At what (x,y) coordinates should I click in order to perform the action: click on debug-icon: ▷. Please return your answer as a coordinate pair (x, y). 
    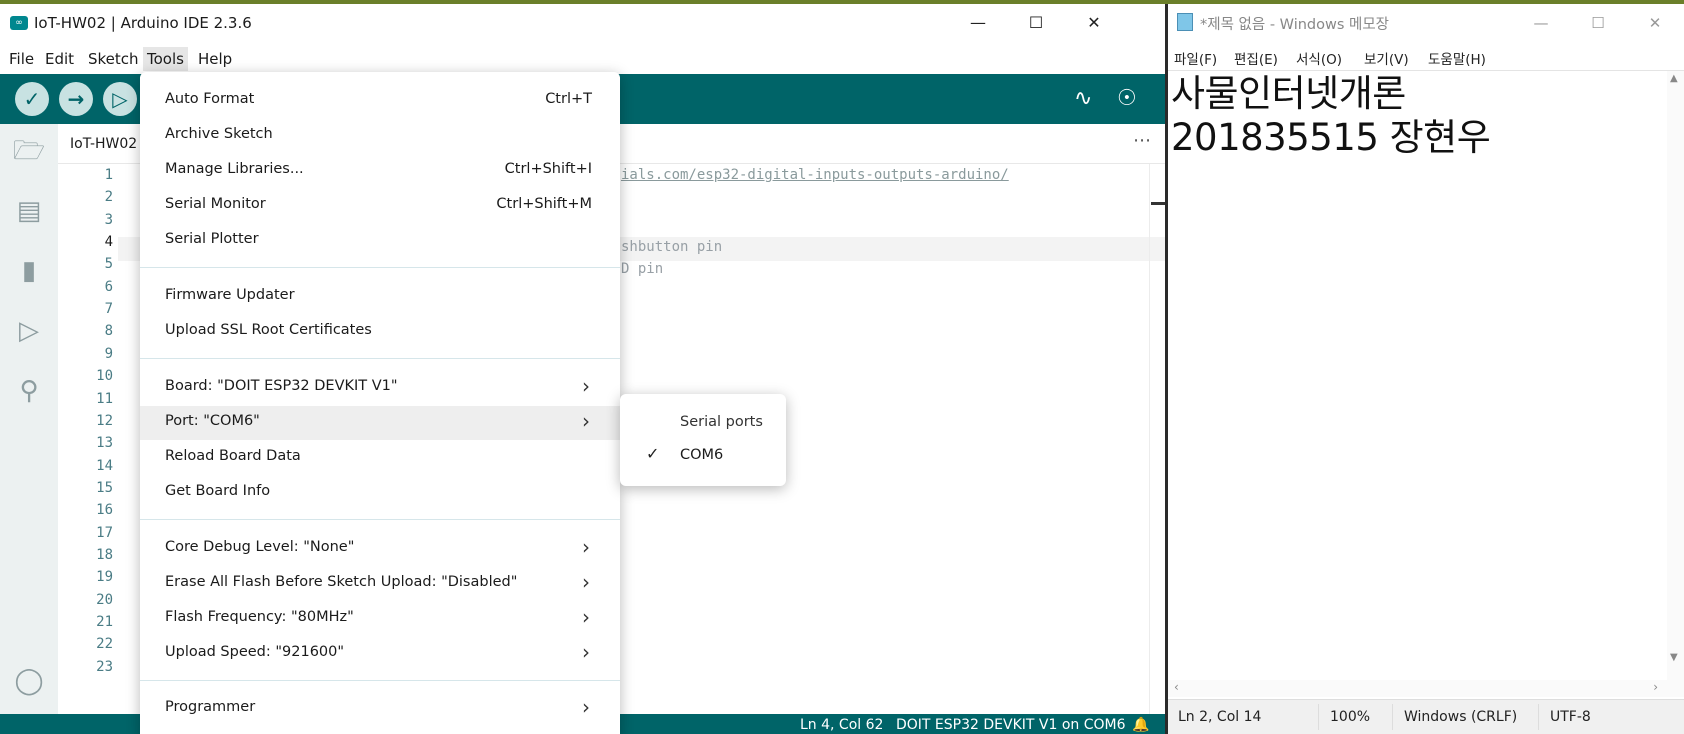
    Looking at the image, I should click on (29, 331).